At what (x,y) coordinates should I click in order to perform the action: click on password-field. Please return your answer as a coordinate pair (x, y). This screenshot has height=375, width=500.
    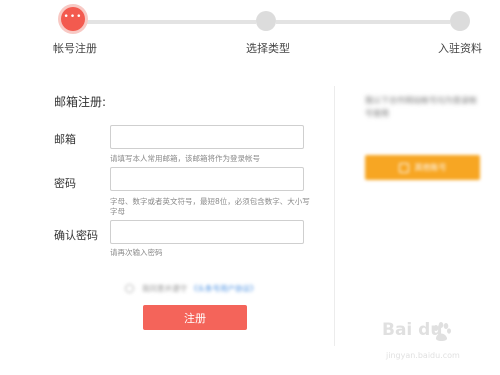
    Looking at the image, I should click on (207, 179).